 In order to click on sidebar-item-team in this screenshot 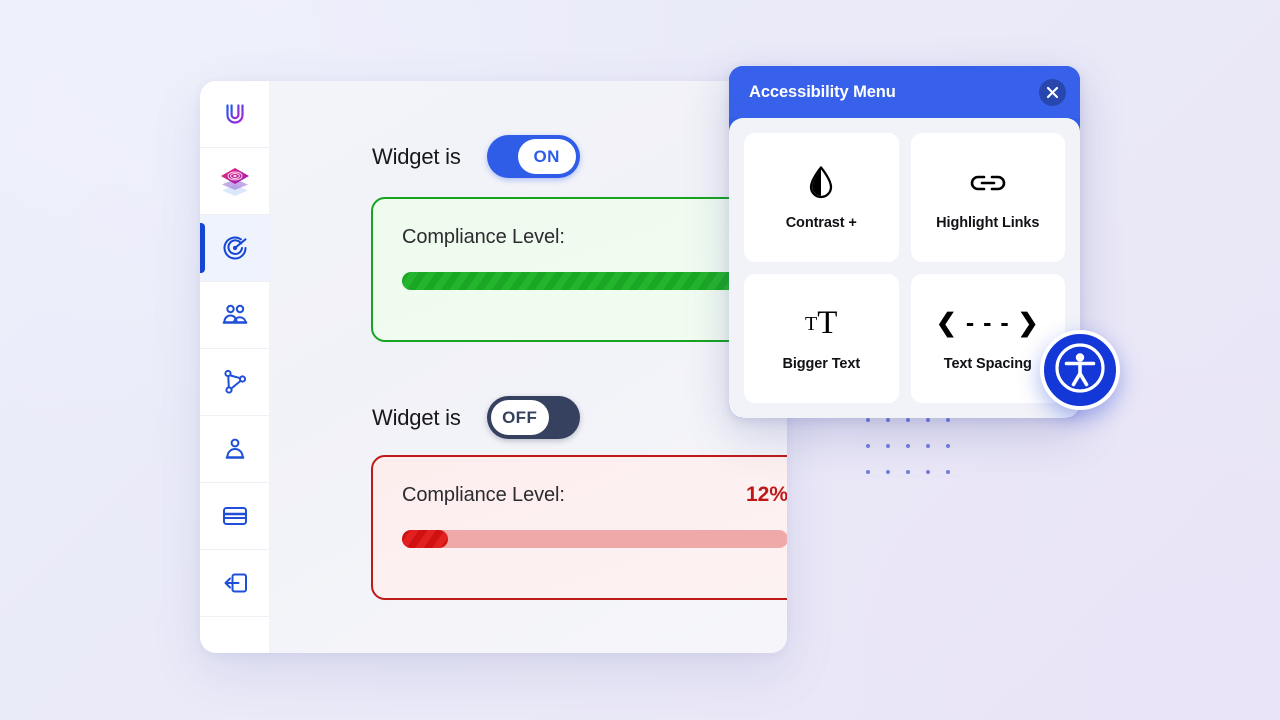, I will do `click(234, 315)`.